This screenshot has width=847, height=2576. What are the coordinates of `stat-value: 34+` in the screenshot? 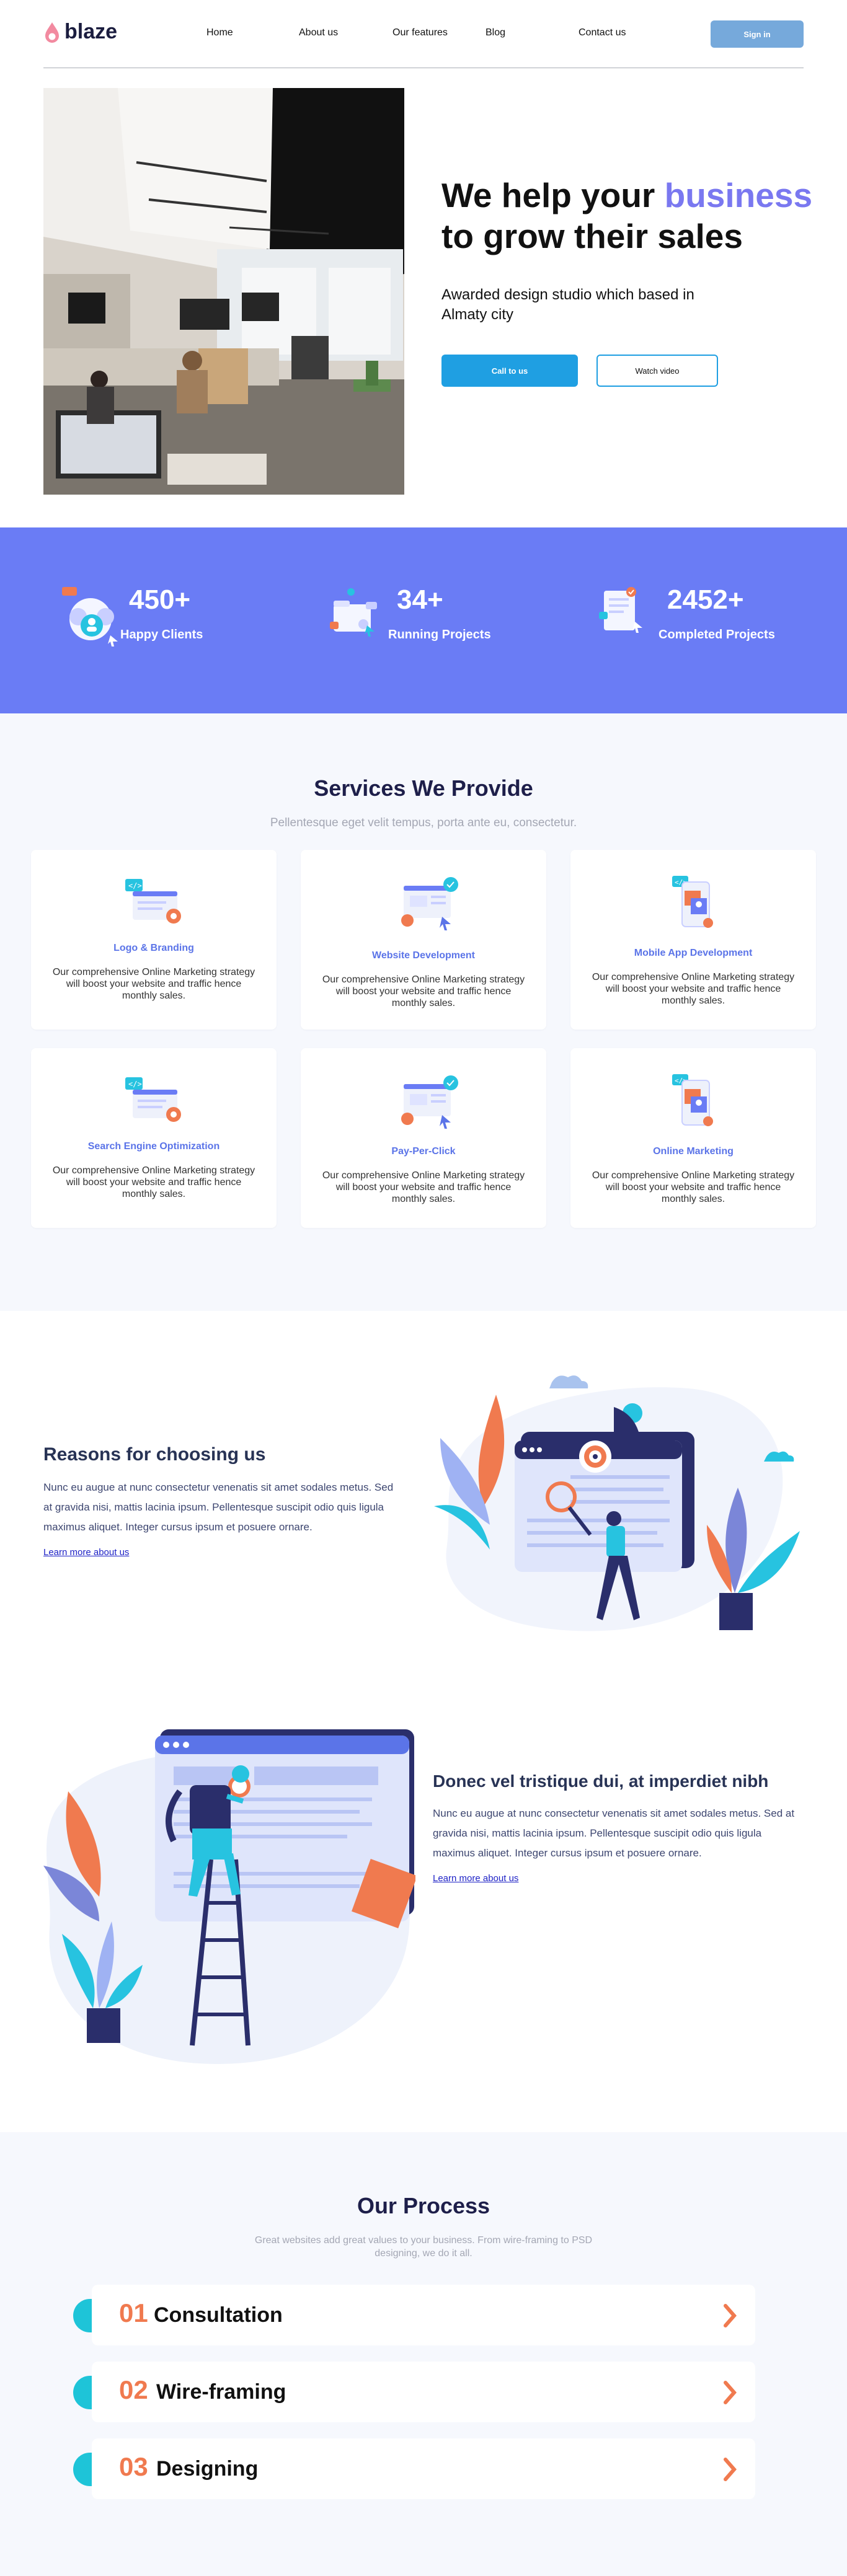 It's located at (420, 599).